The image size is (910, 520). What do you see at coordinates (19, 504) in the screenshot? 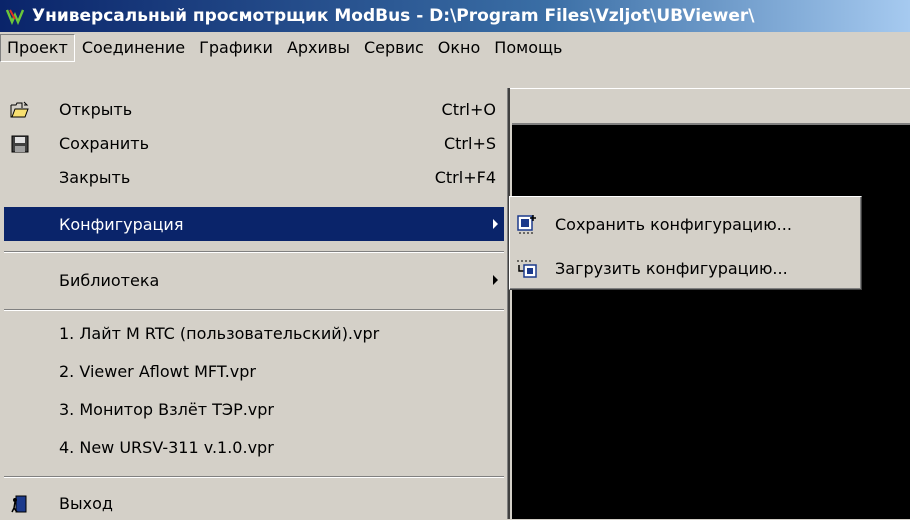
I see `exit-icon` at bounding box center [19, 504].